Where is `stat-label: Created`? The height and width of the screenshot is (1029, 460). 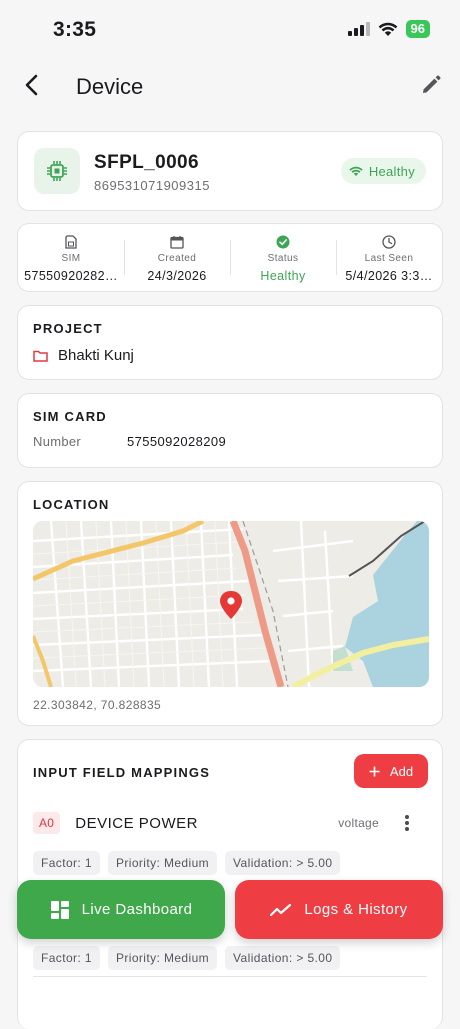 stat-label: Created is located at coordinates (177, 258).